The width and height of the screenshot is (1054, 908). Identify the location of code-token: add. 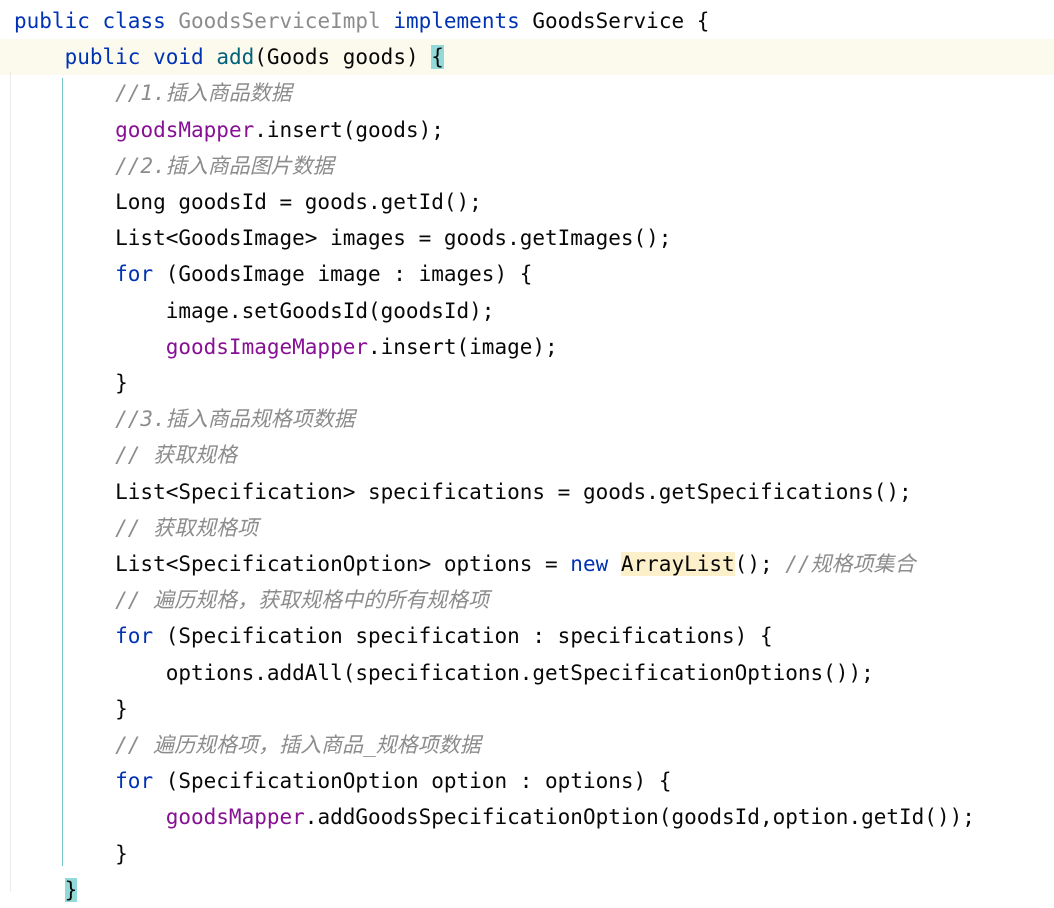
(235, 57).